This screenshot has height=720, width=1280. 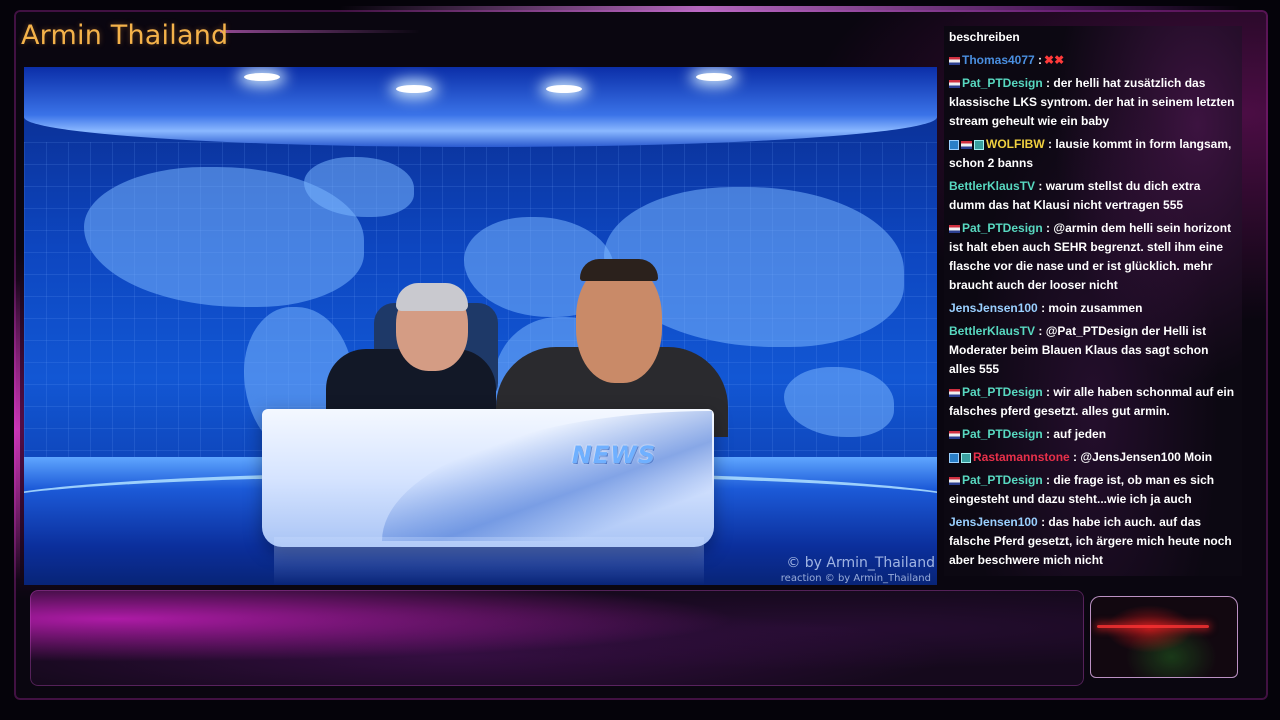 What do you see at coordinates (432, 297) in the screenshot?
I see `host-left-hair` at bounding box center [432, 297].